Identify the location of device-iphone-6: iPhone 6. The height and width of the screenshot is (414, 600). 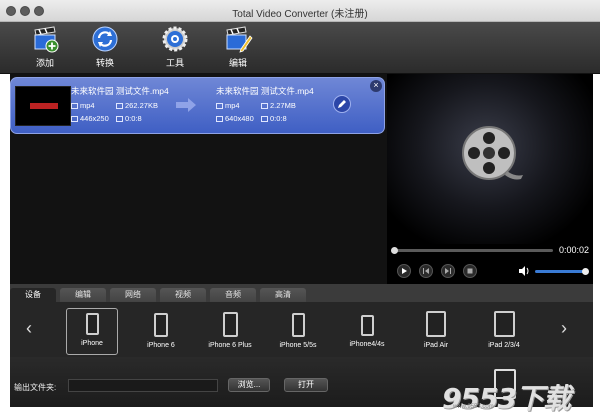
(161, 329).